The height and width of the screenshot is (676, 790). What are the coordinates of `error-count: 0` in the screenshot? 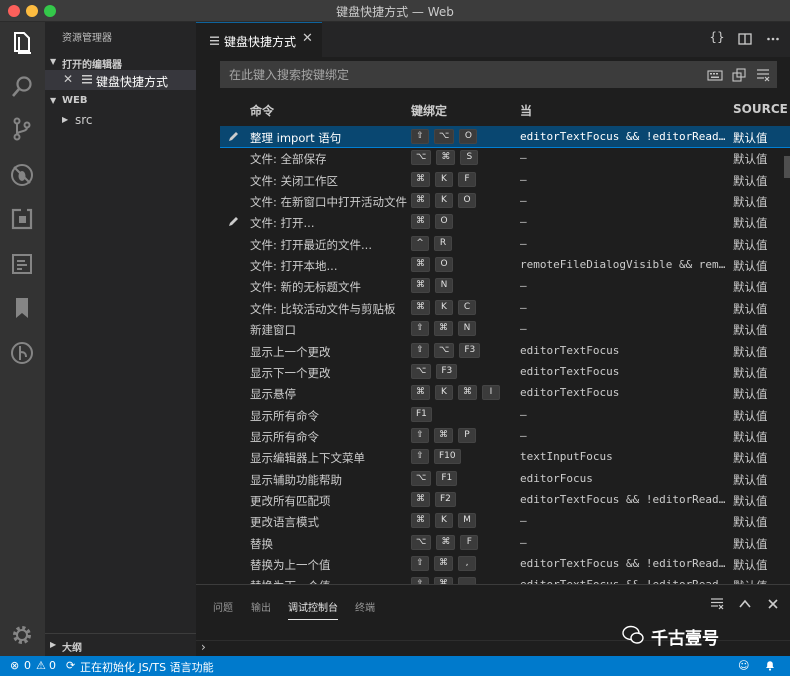 It's located at (27, 665).